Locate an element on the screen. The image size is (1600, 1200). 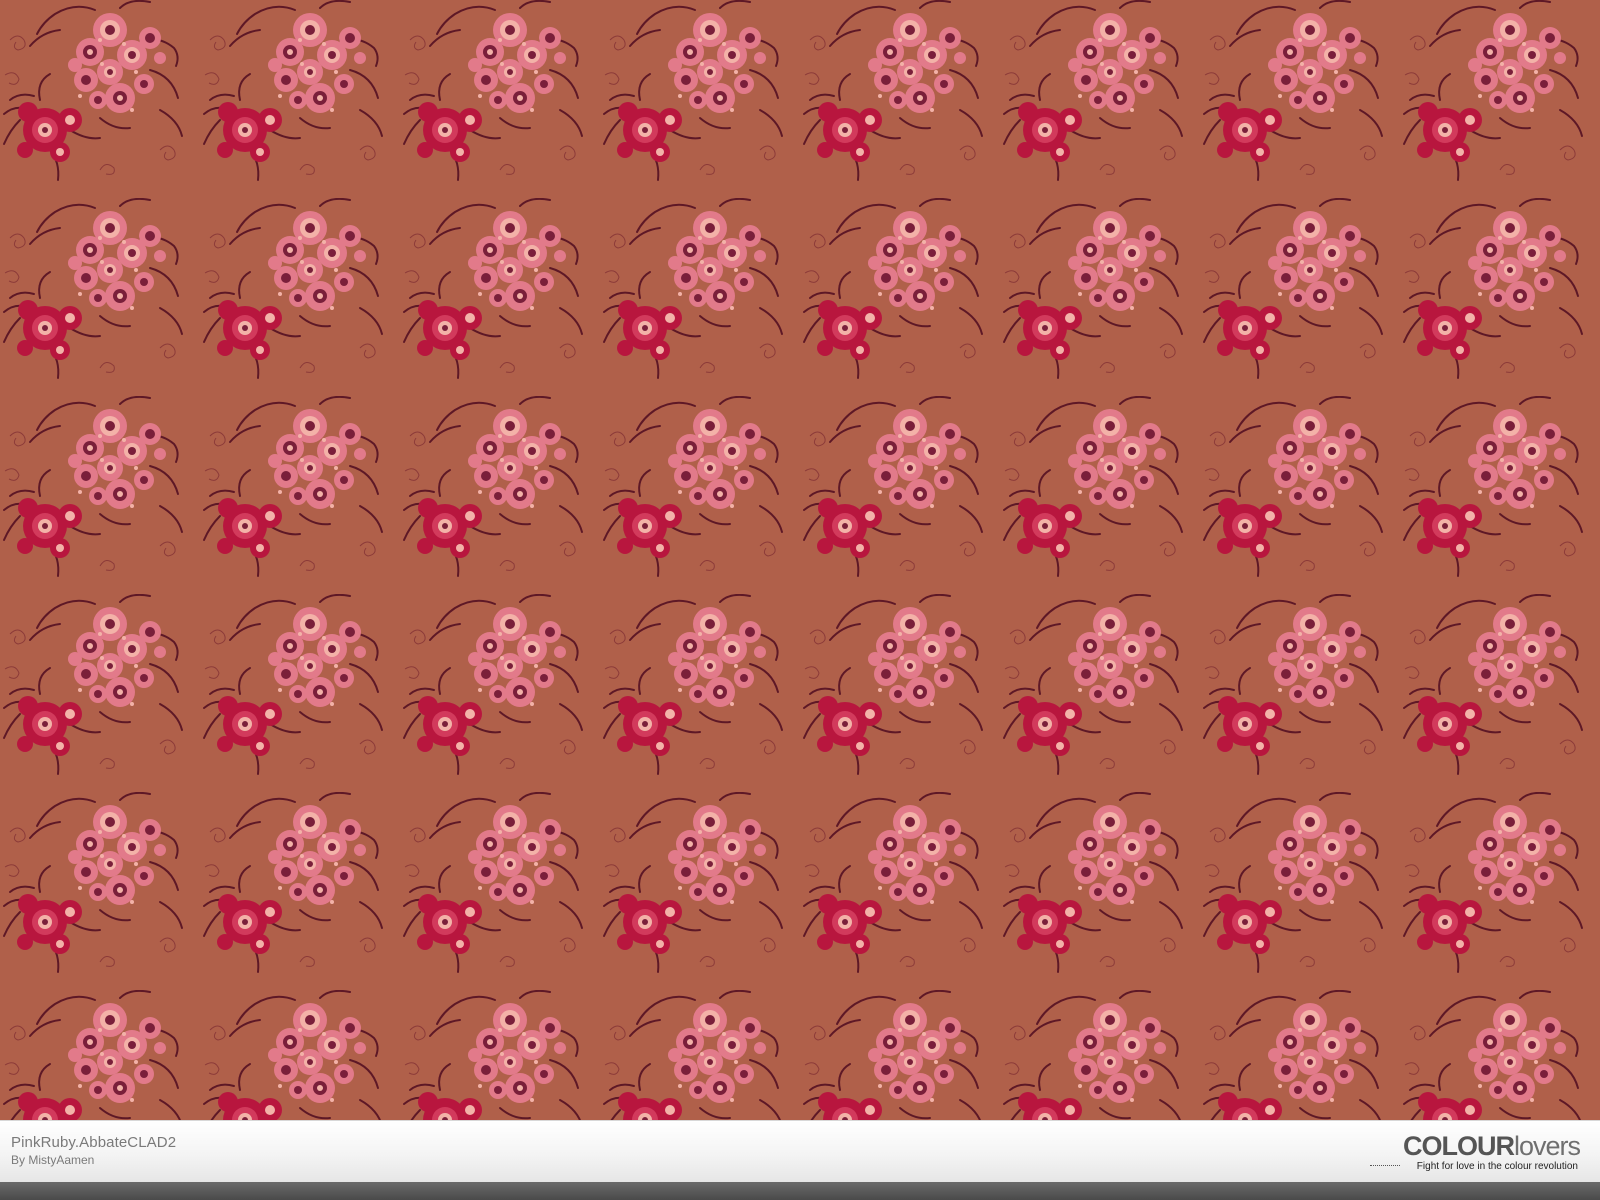
pattern-author: By MistyAamen is located at coordinates (52, 1160).